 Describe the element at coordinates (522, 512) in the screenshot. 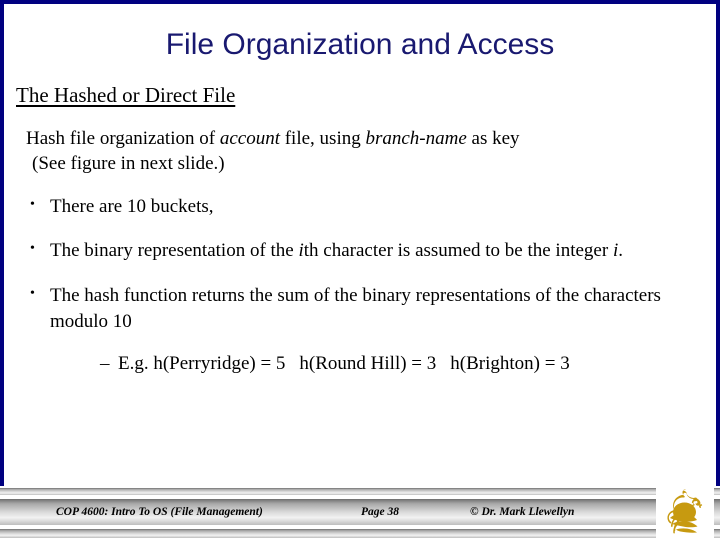

I see `footer-copyright: © Dr. Mark Llewellyn` at that location.